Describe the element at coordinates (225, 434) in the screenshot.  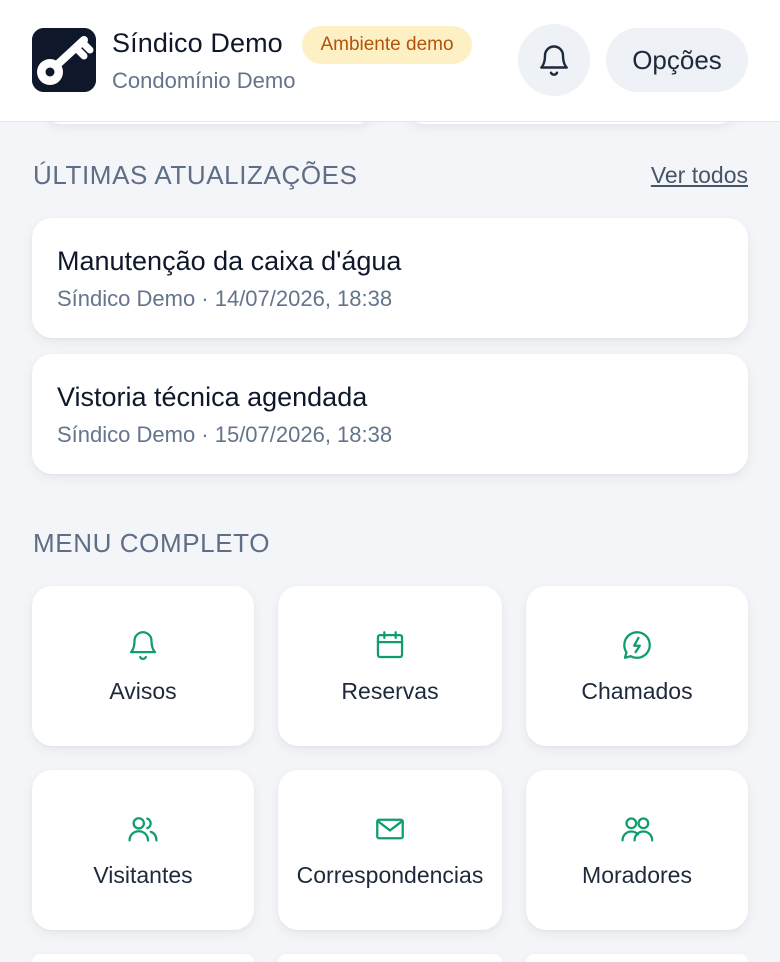
I see `update-meta: Síndico Demo · 15/07/2026, 18:38` at that location.